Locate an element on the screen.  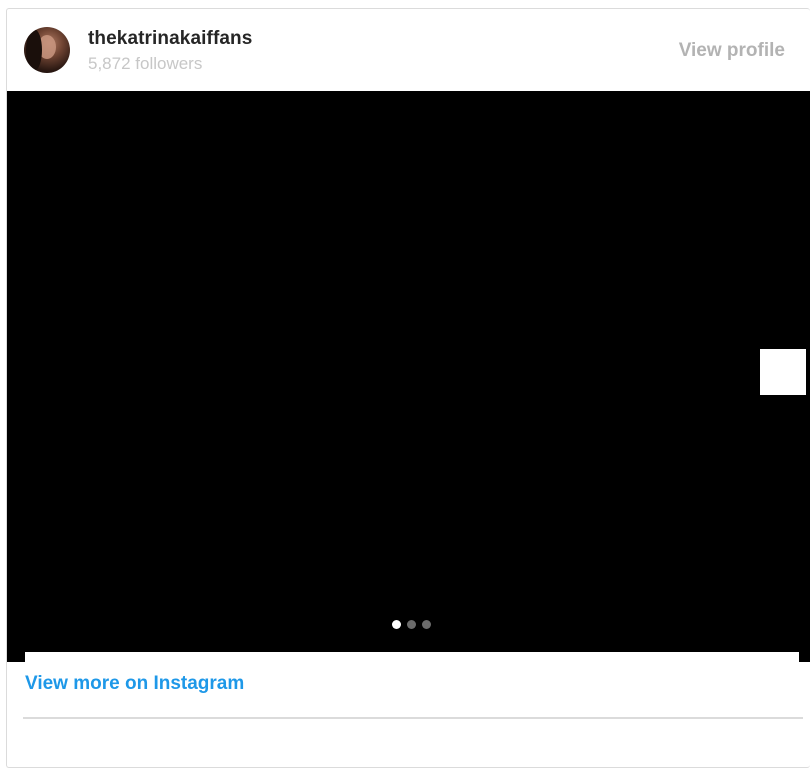
carousel-next-button is located at coordinates (783, 372).